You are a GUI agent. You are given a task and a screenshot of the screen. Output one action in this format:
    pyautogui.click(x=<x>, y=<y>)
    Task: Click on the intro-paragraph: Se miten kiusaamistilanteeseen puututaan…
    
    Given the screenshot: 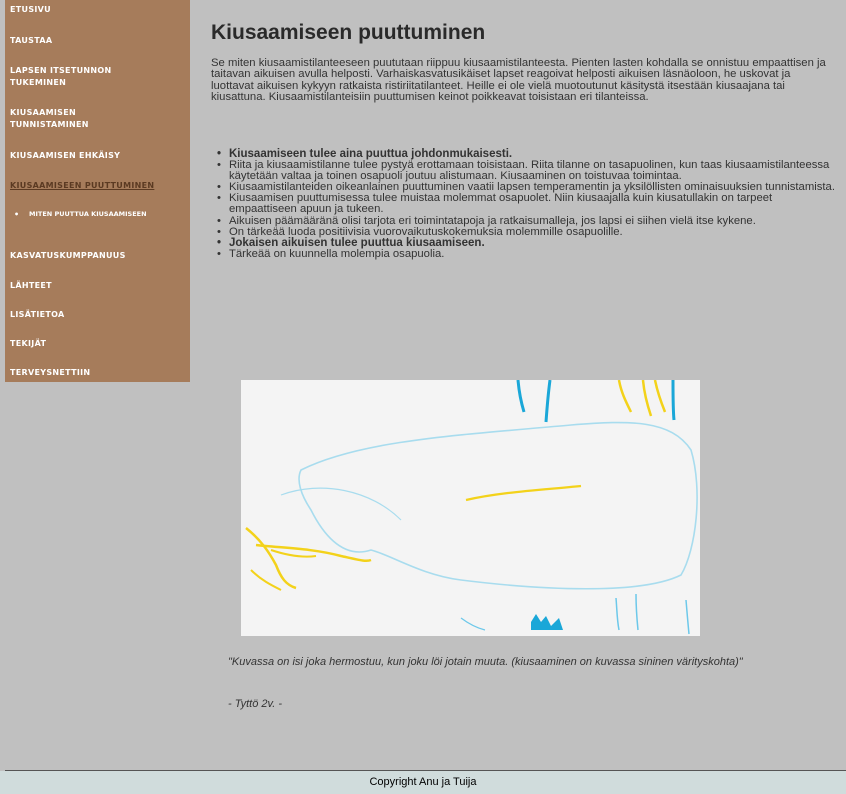 What is the action you would take?
    pyautogui.click(x=518, y=80)
    